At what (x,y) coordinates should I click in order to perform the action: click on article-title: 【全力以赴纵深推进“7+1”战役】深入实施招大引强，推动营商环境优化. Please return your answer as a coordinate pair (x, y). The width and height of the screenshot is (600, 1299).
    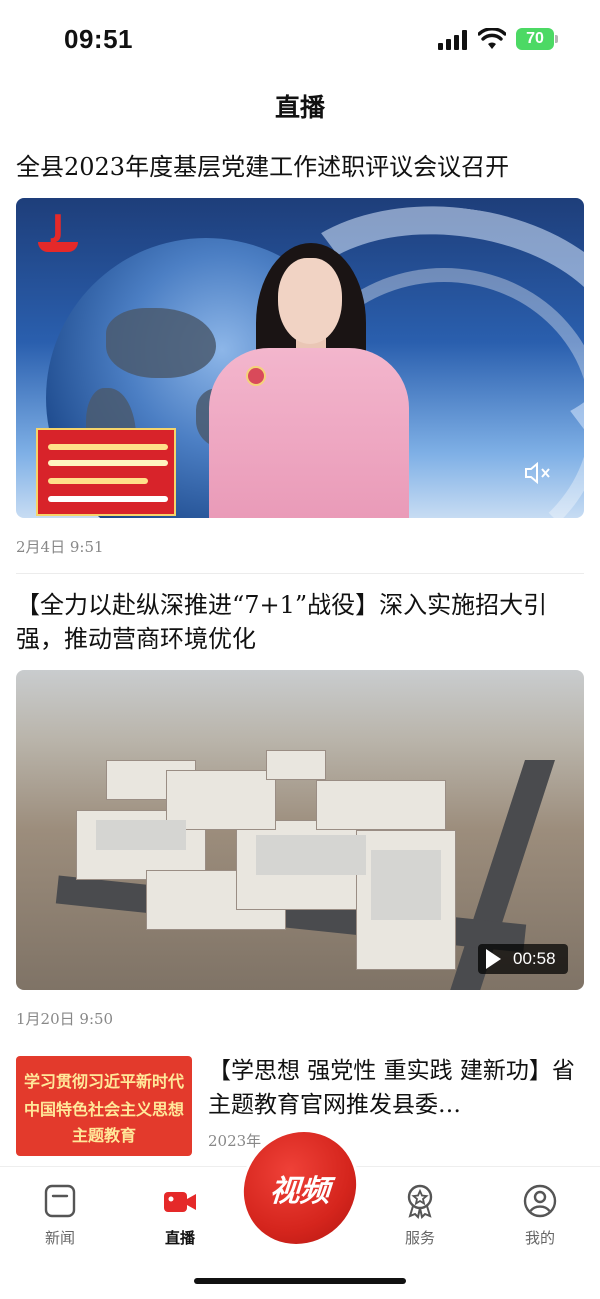
    Looking at the image, I should click on (300, 622).